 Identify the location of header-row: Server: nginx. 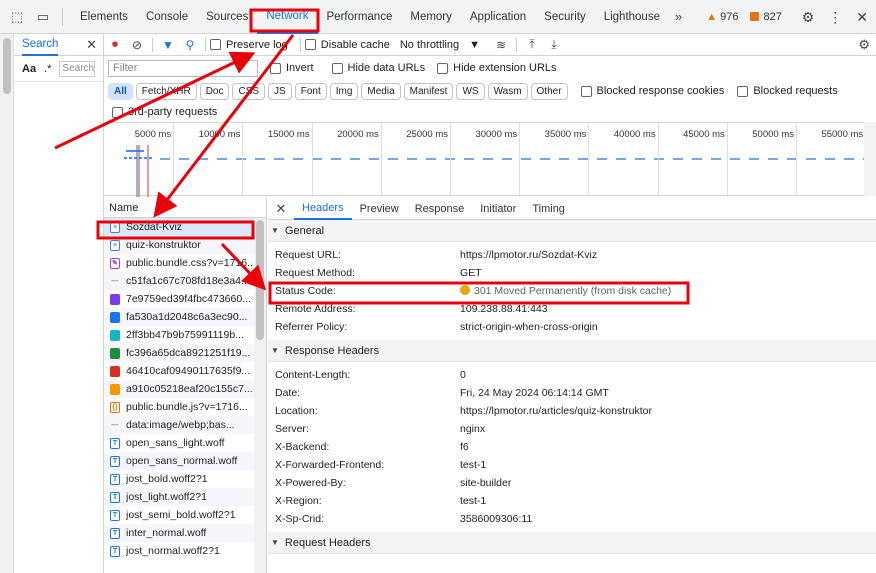
(572, 429).